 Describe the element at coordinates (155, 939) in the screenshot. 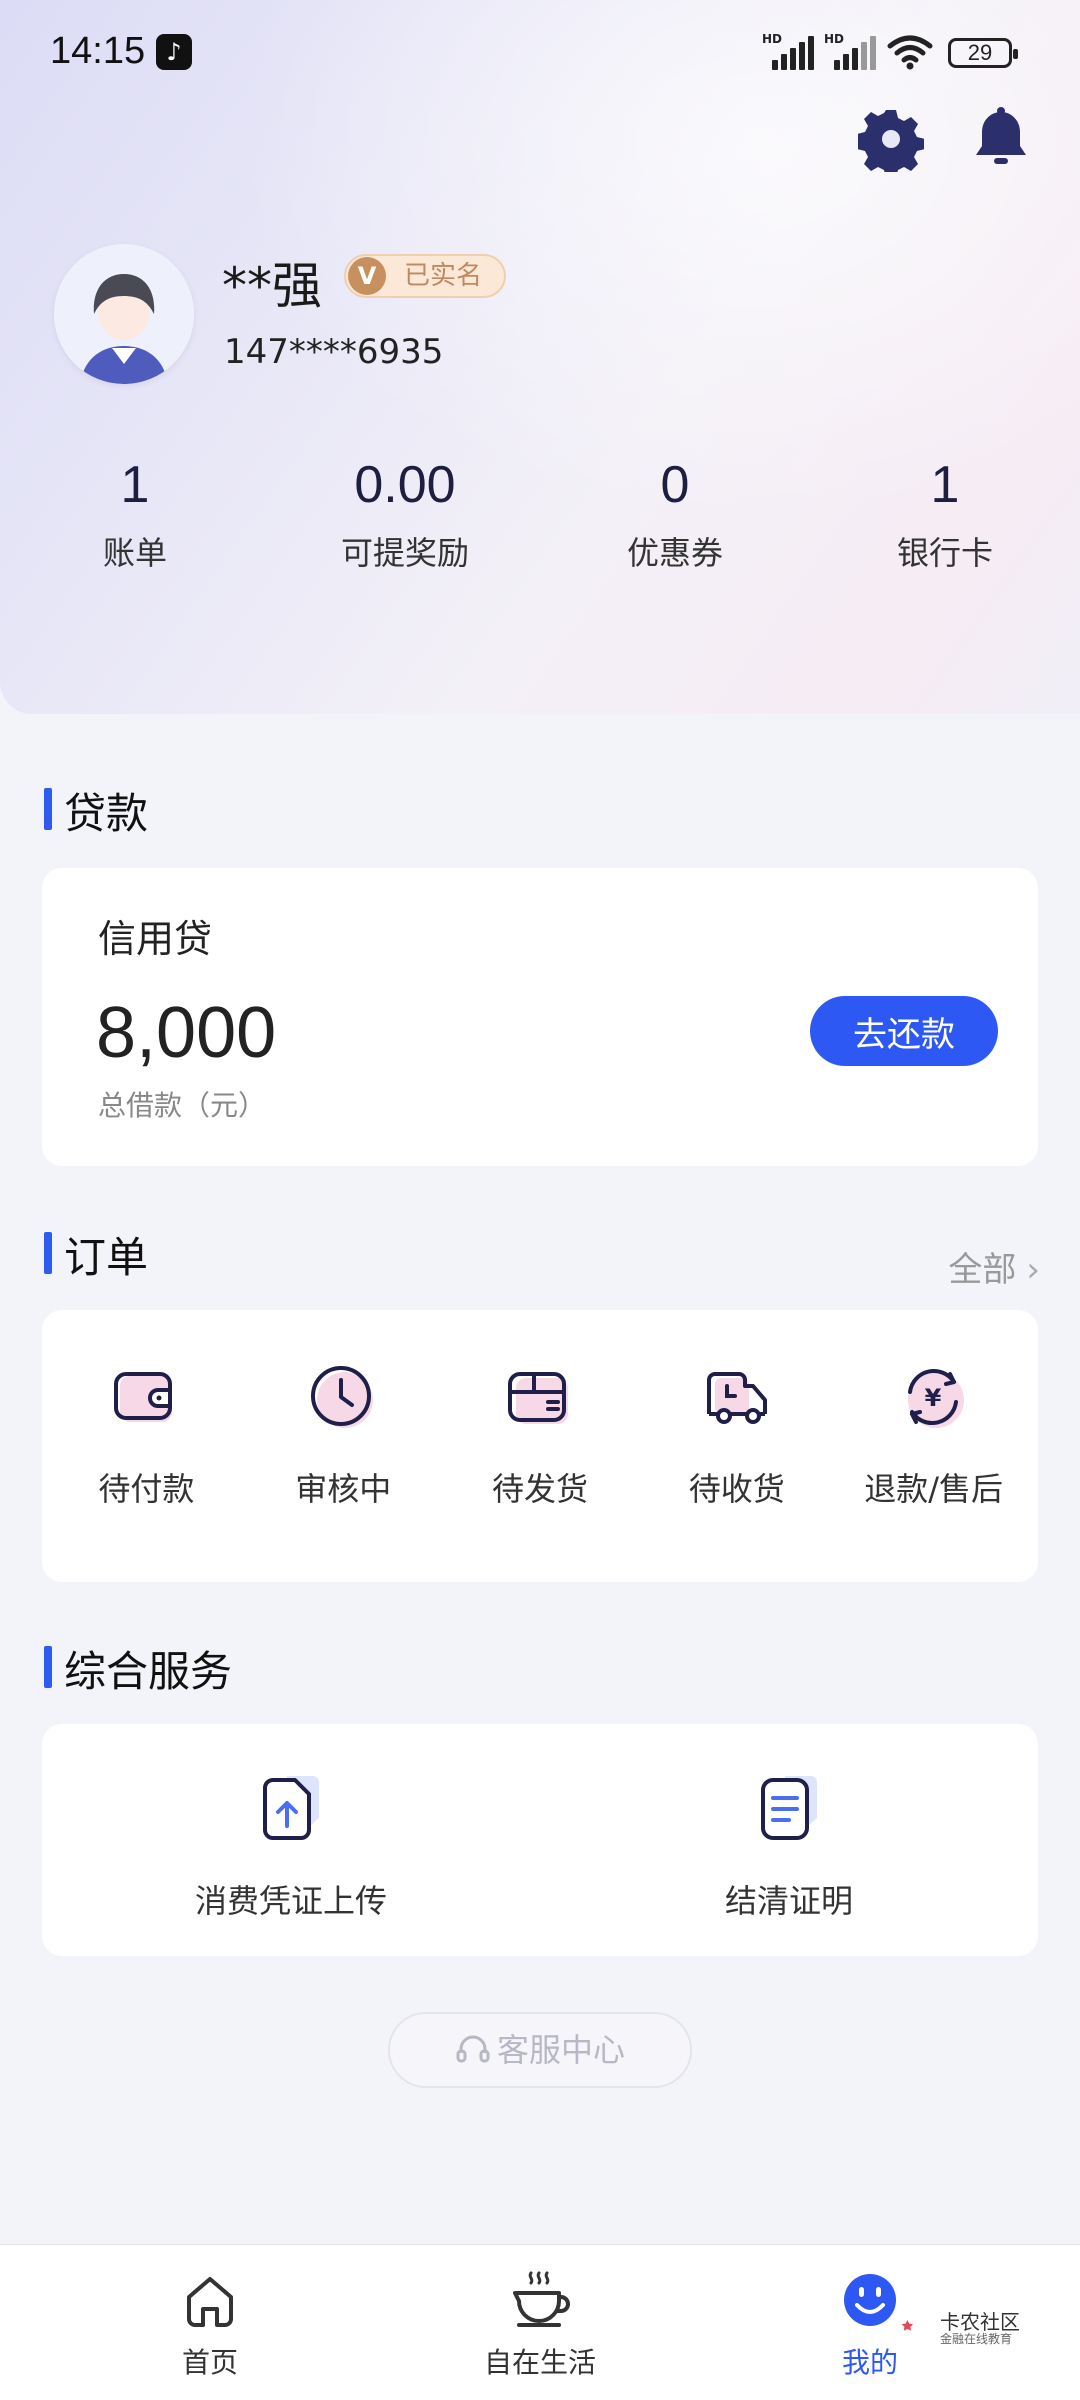

I see `loan-product-name: 信用贷` at that location.